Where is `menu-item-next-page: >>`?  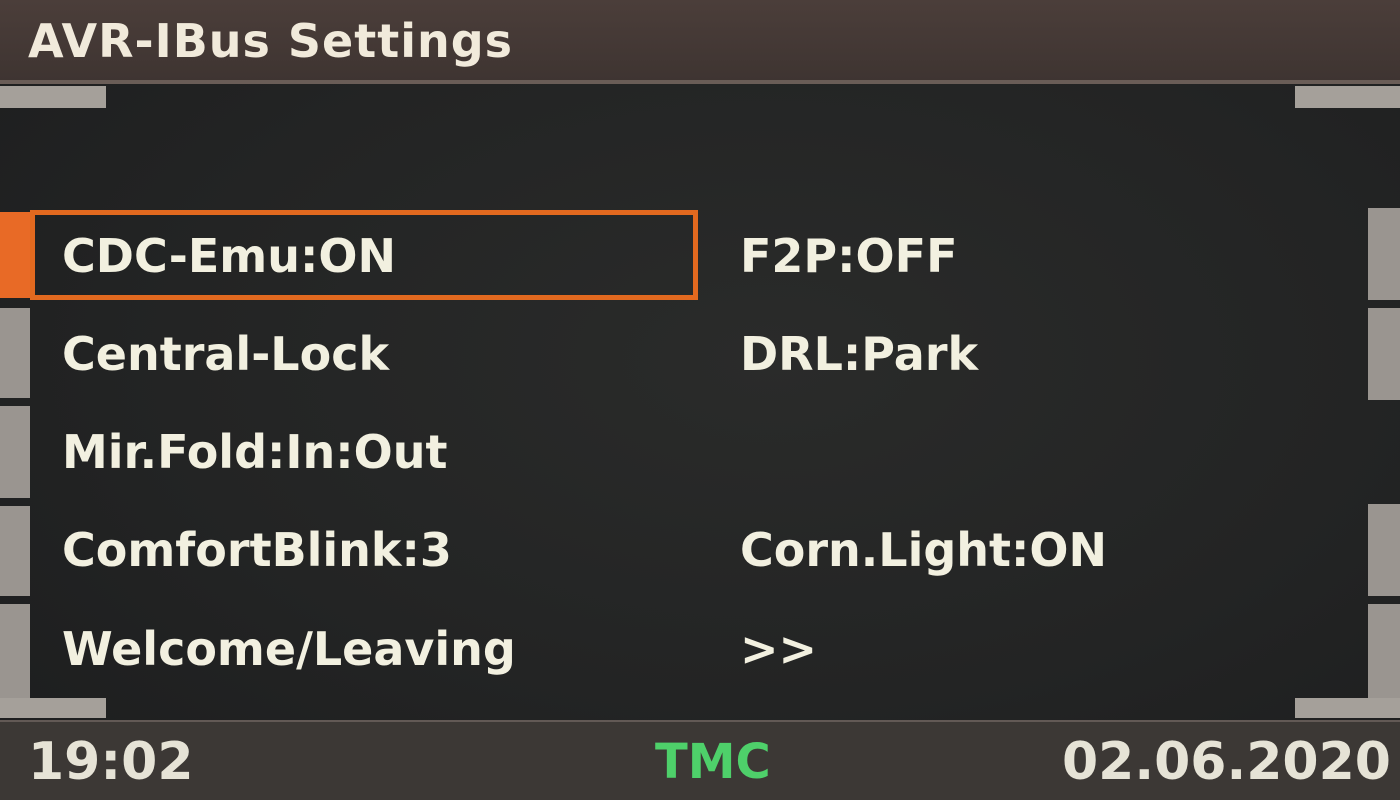
menu-item-next-page: >> is located at coordinates (778, 649).